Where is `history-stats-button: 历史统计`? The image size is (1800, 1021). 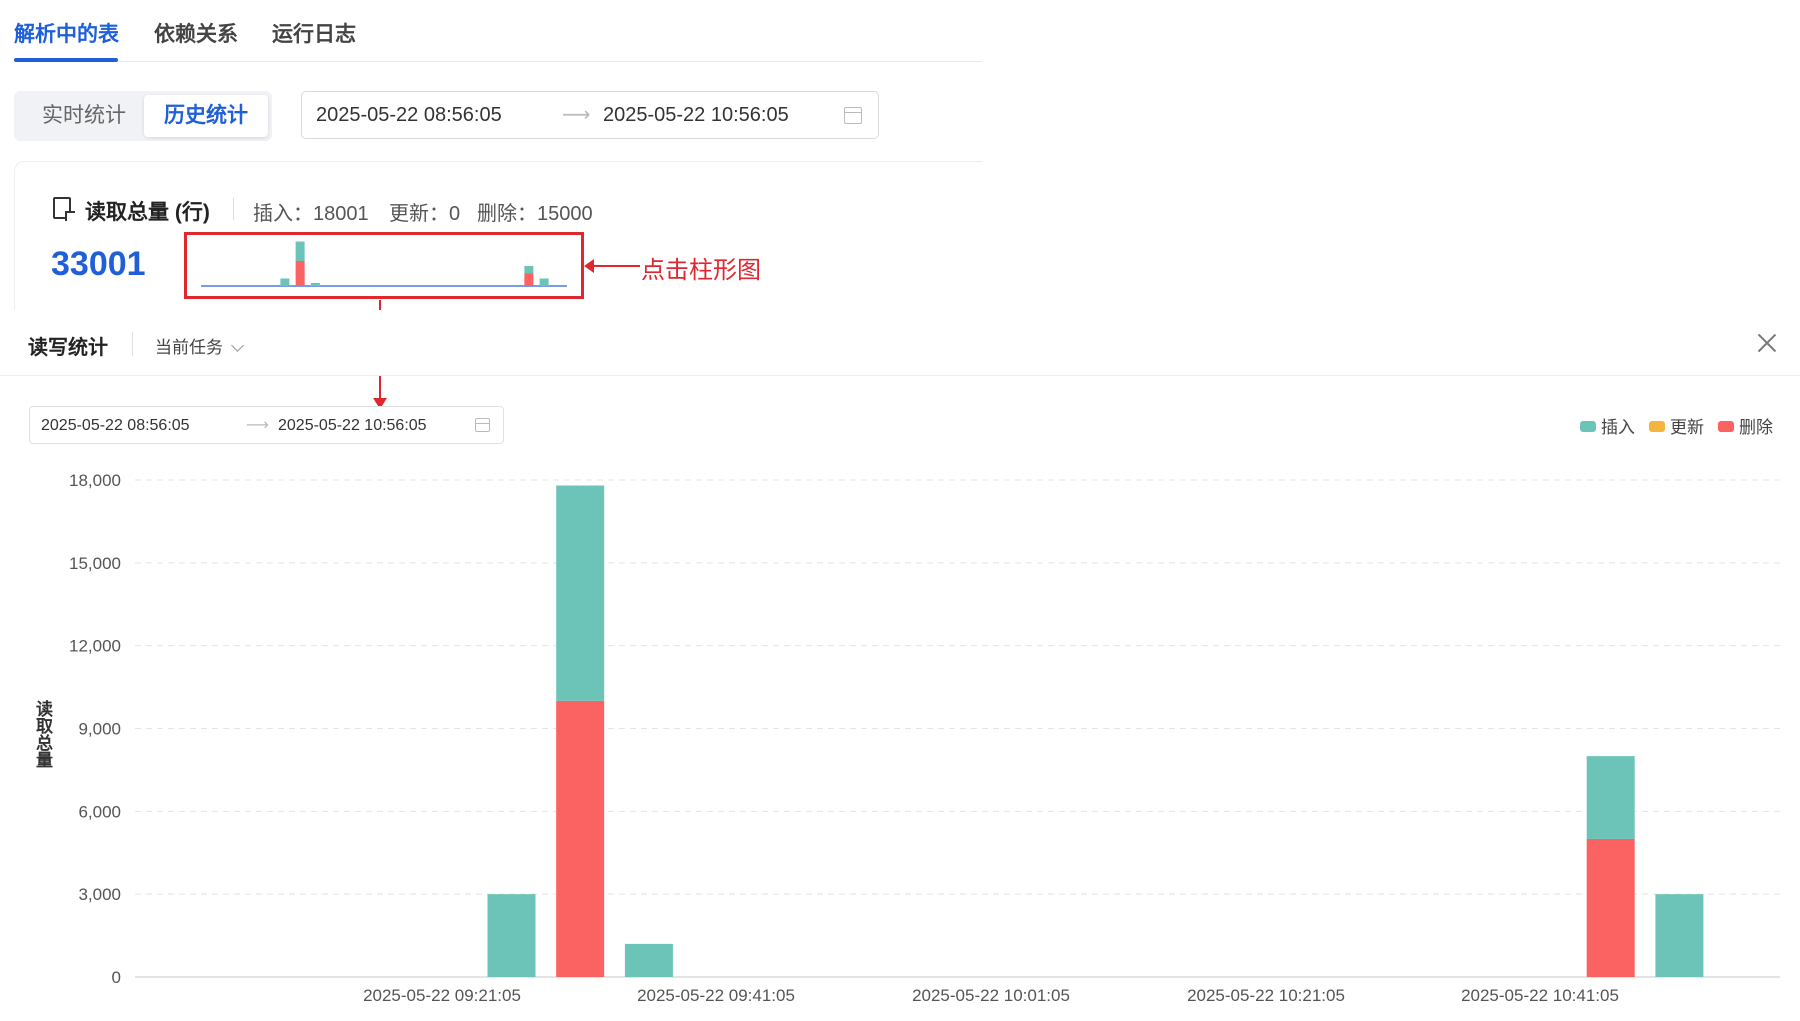
history-stats-button: 历史统计 is located at coordinates (206, 116).